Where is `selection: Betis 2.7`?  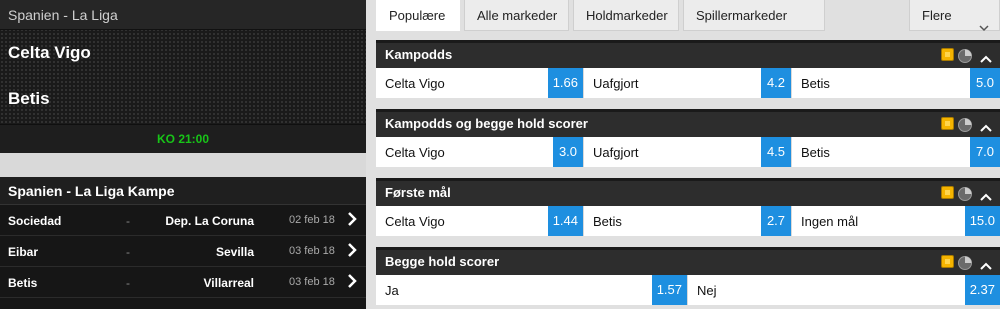 selection: Betis 2.7 is located at coordinates (688, 221).